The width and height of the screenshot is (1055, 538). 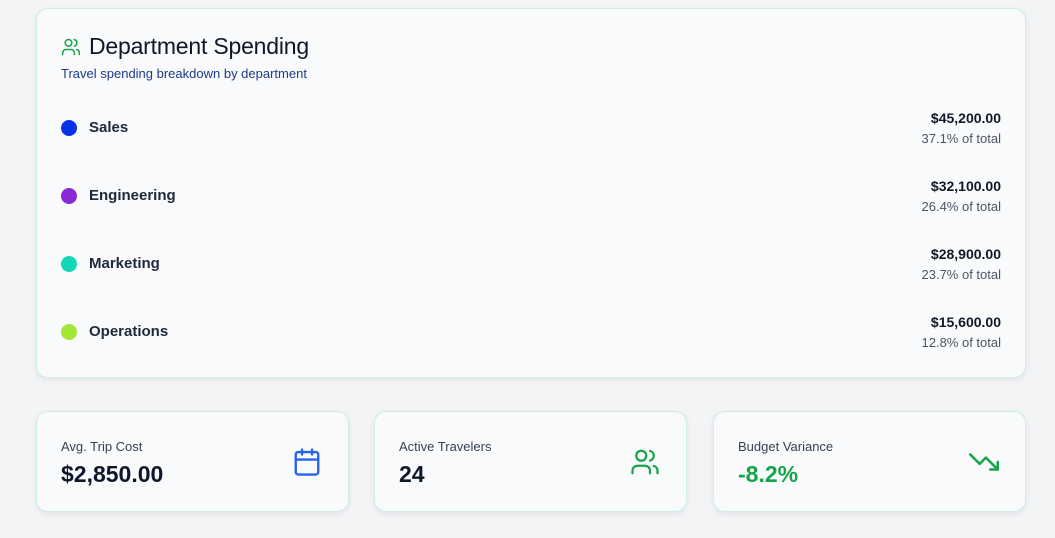 What do you see at coordinates (412, 474) in the screenshot?
I see `stat-value: 24` at bounding box center [412, 474].